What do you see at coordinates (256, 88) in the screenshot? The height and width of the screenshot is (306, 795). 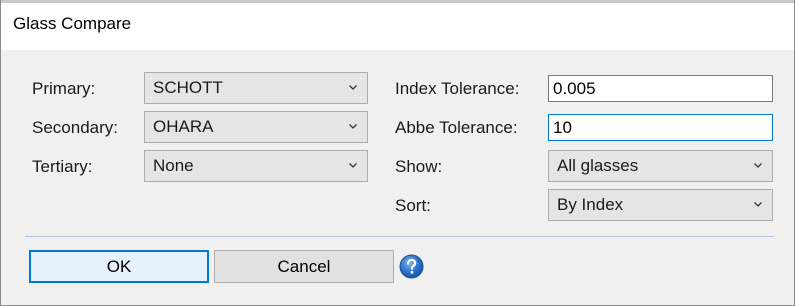 I see `primary-dropdown: SCHOTT` at bounding box center [256, 88].